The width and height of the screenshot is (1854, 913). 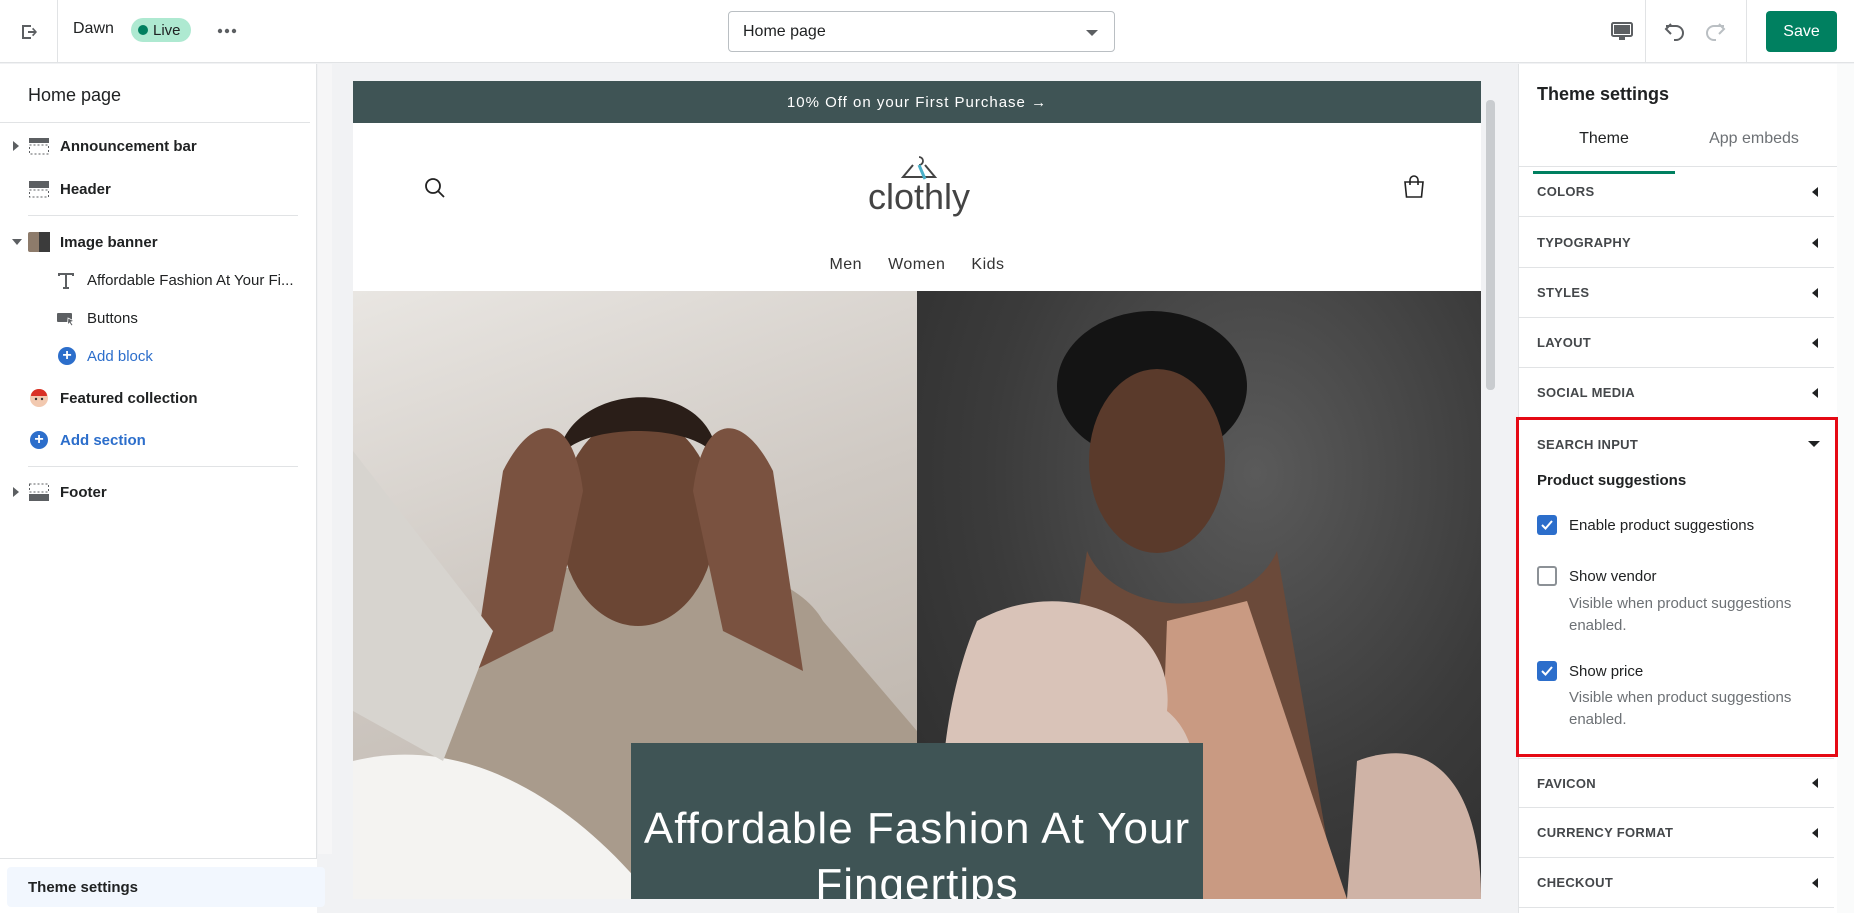 I want to click on store-nav: Men Women Kids, so click(x=917, y=265).